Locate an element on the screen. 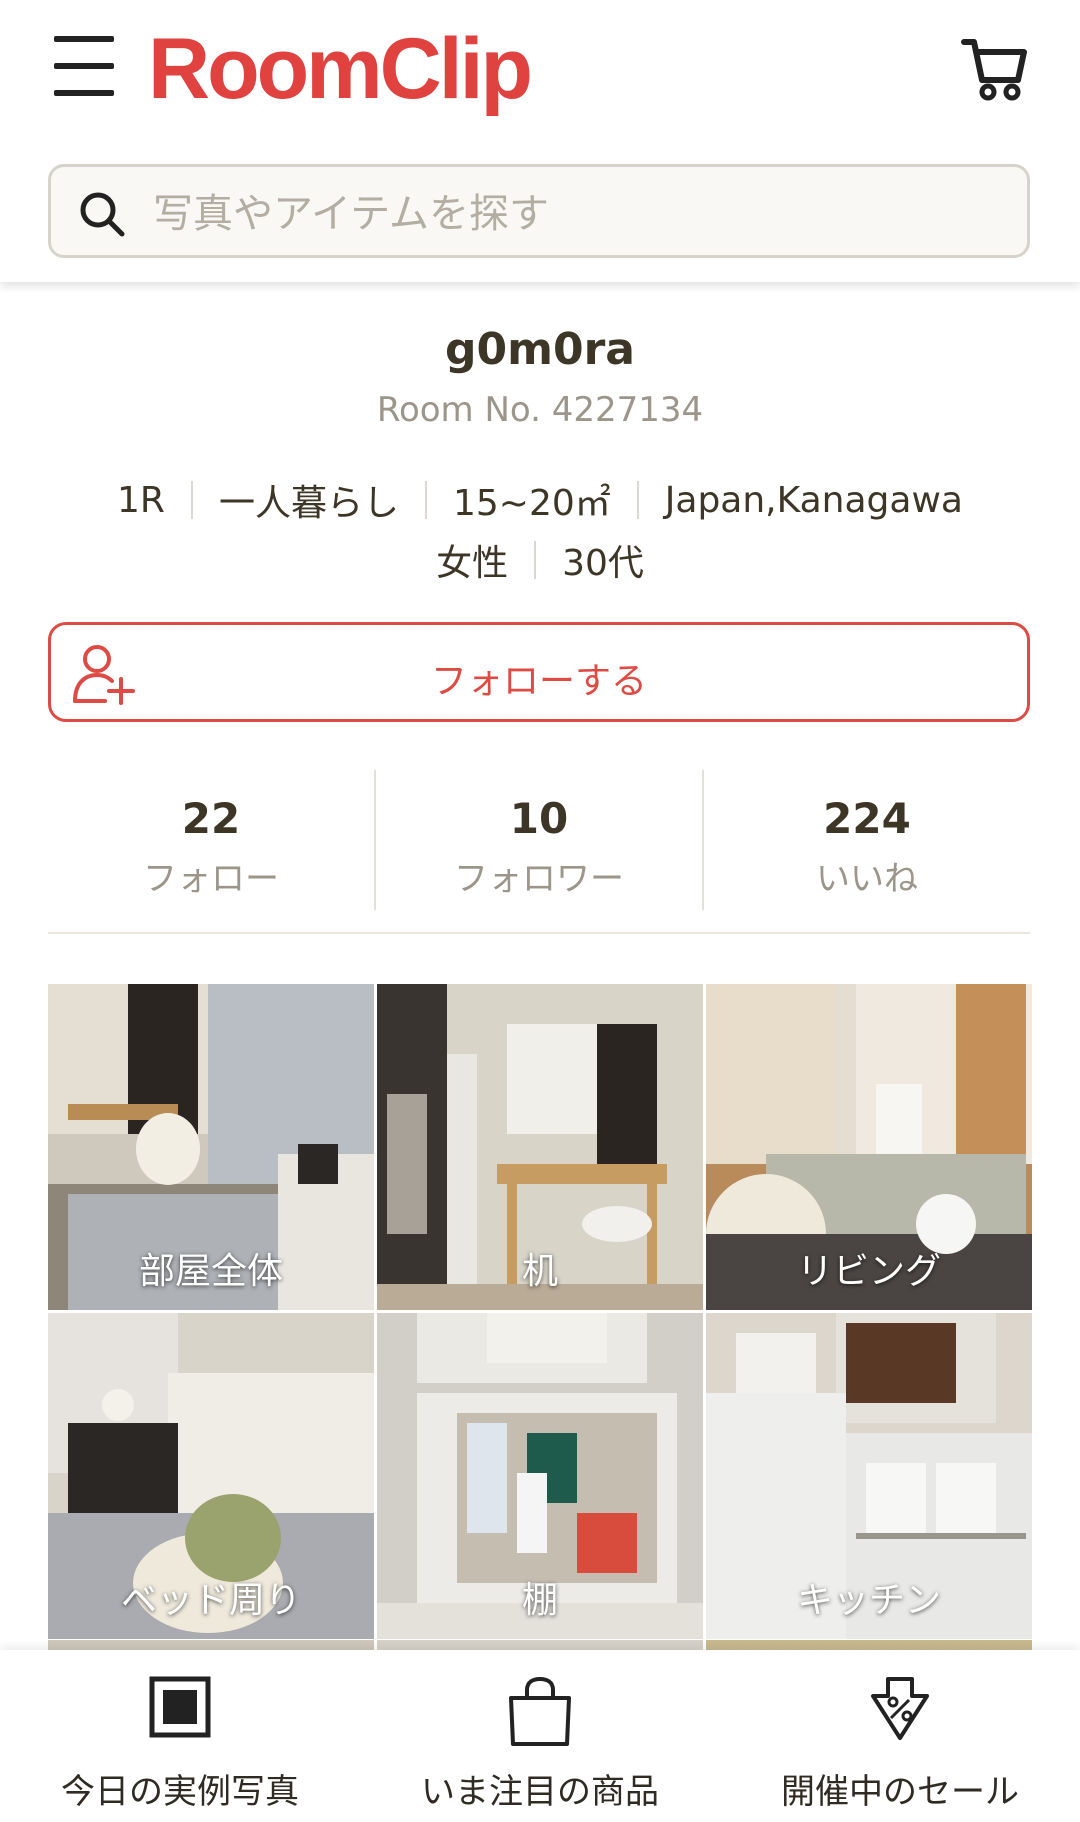 The height and width of the screenshot is (1822, 1080). stats-row: 22 フォロー 10 フォロワー 224 いいね is located at coordinates (539, 840).